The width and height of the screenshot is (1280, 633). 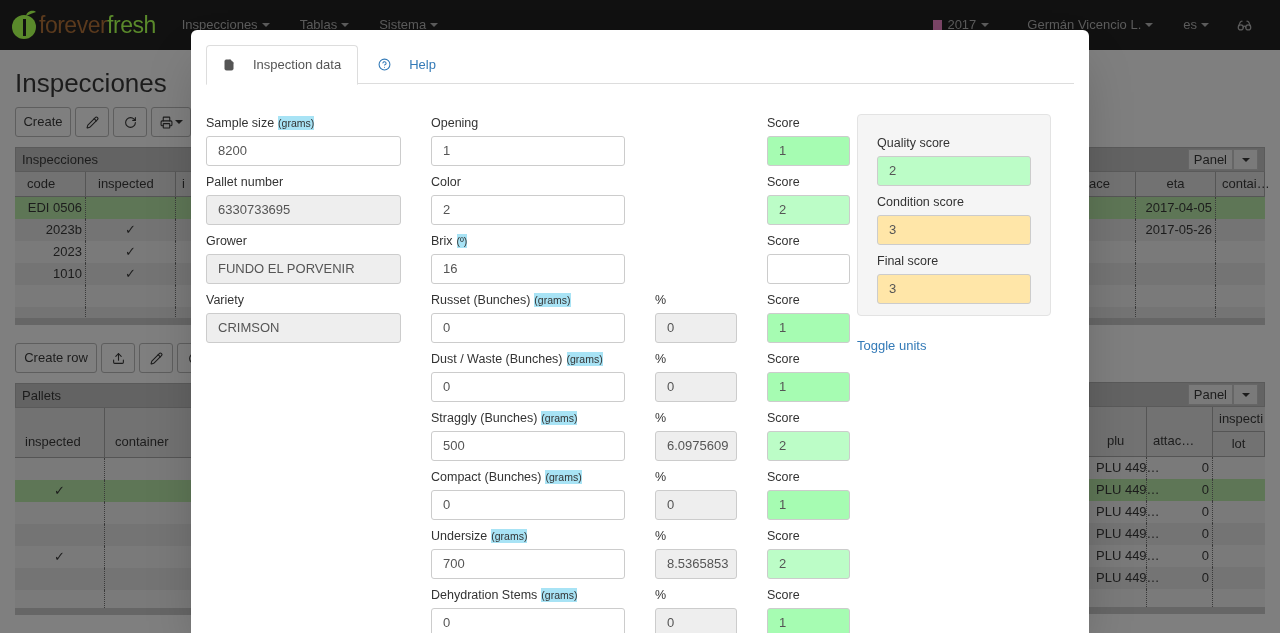 What do you see at coordinates (1196, 25) in the screenshot?
I see `language-menu: es` at bounding box center [1196, 25].